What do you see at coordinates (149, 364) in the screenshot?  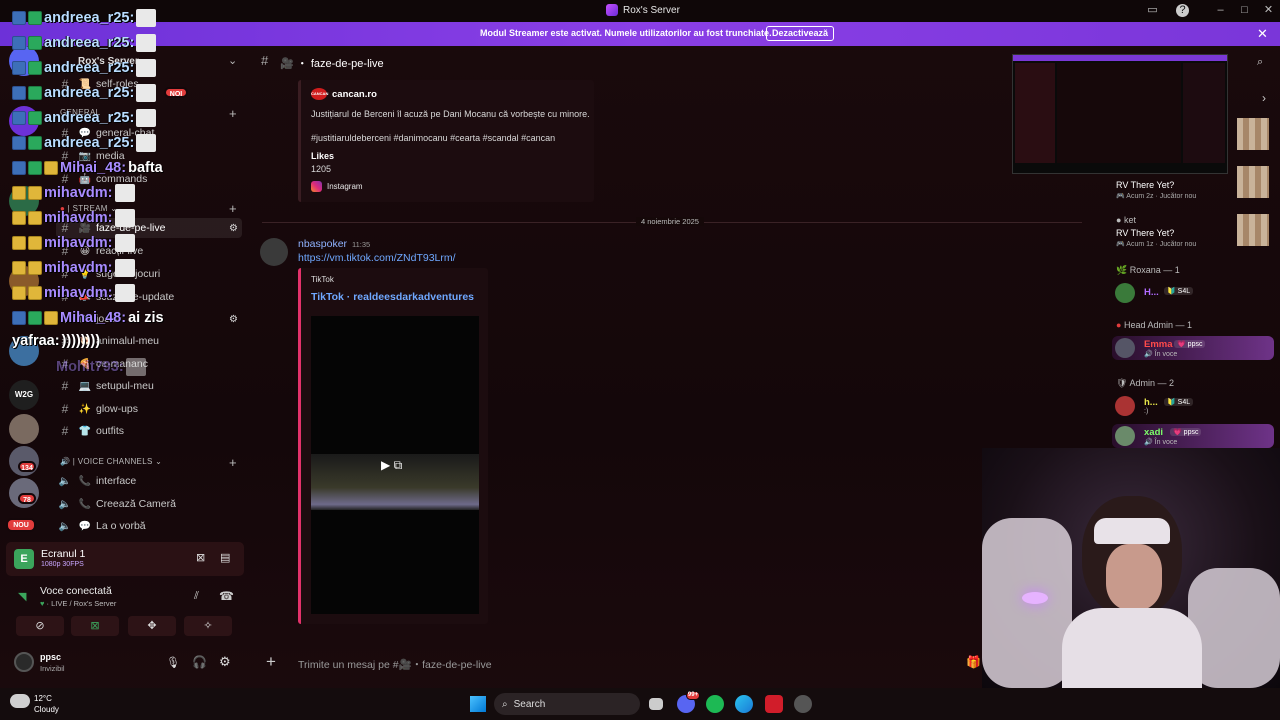 I see `channel-item: # 🍕 ce-mananc` at bounding box center [149, 364].